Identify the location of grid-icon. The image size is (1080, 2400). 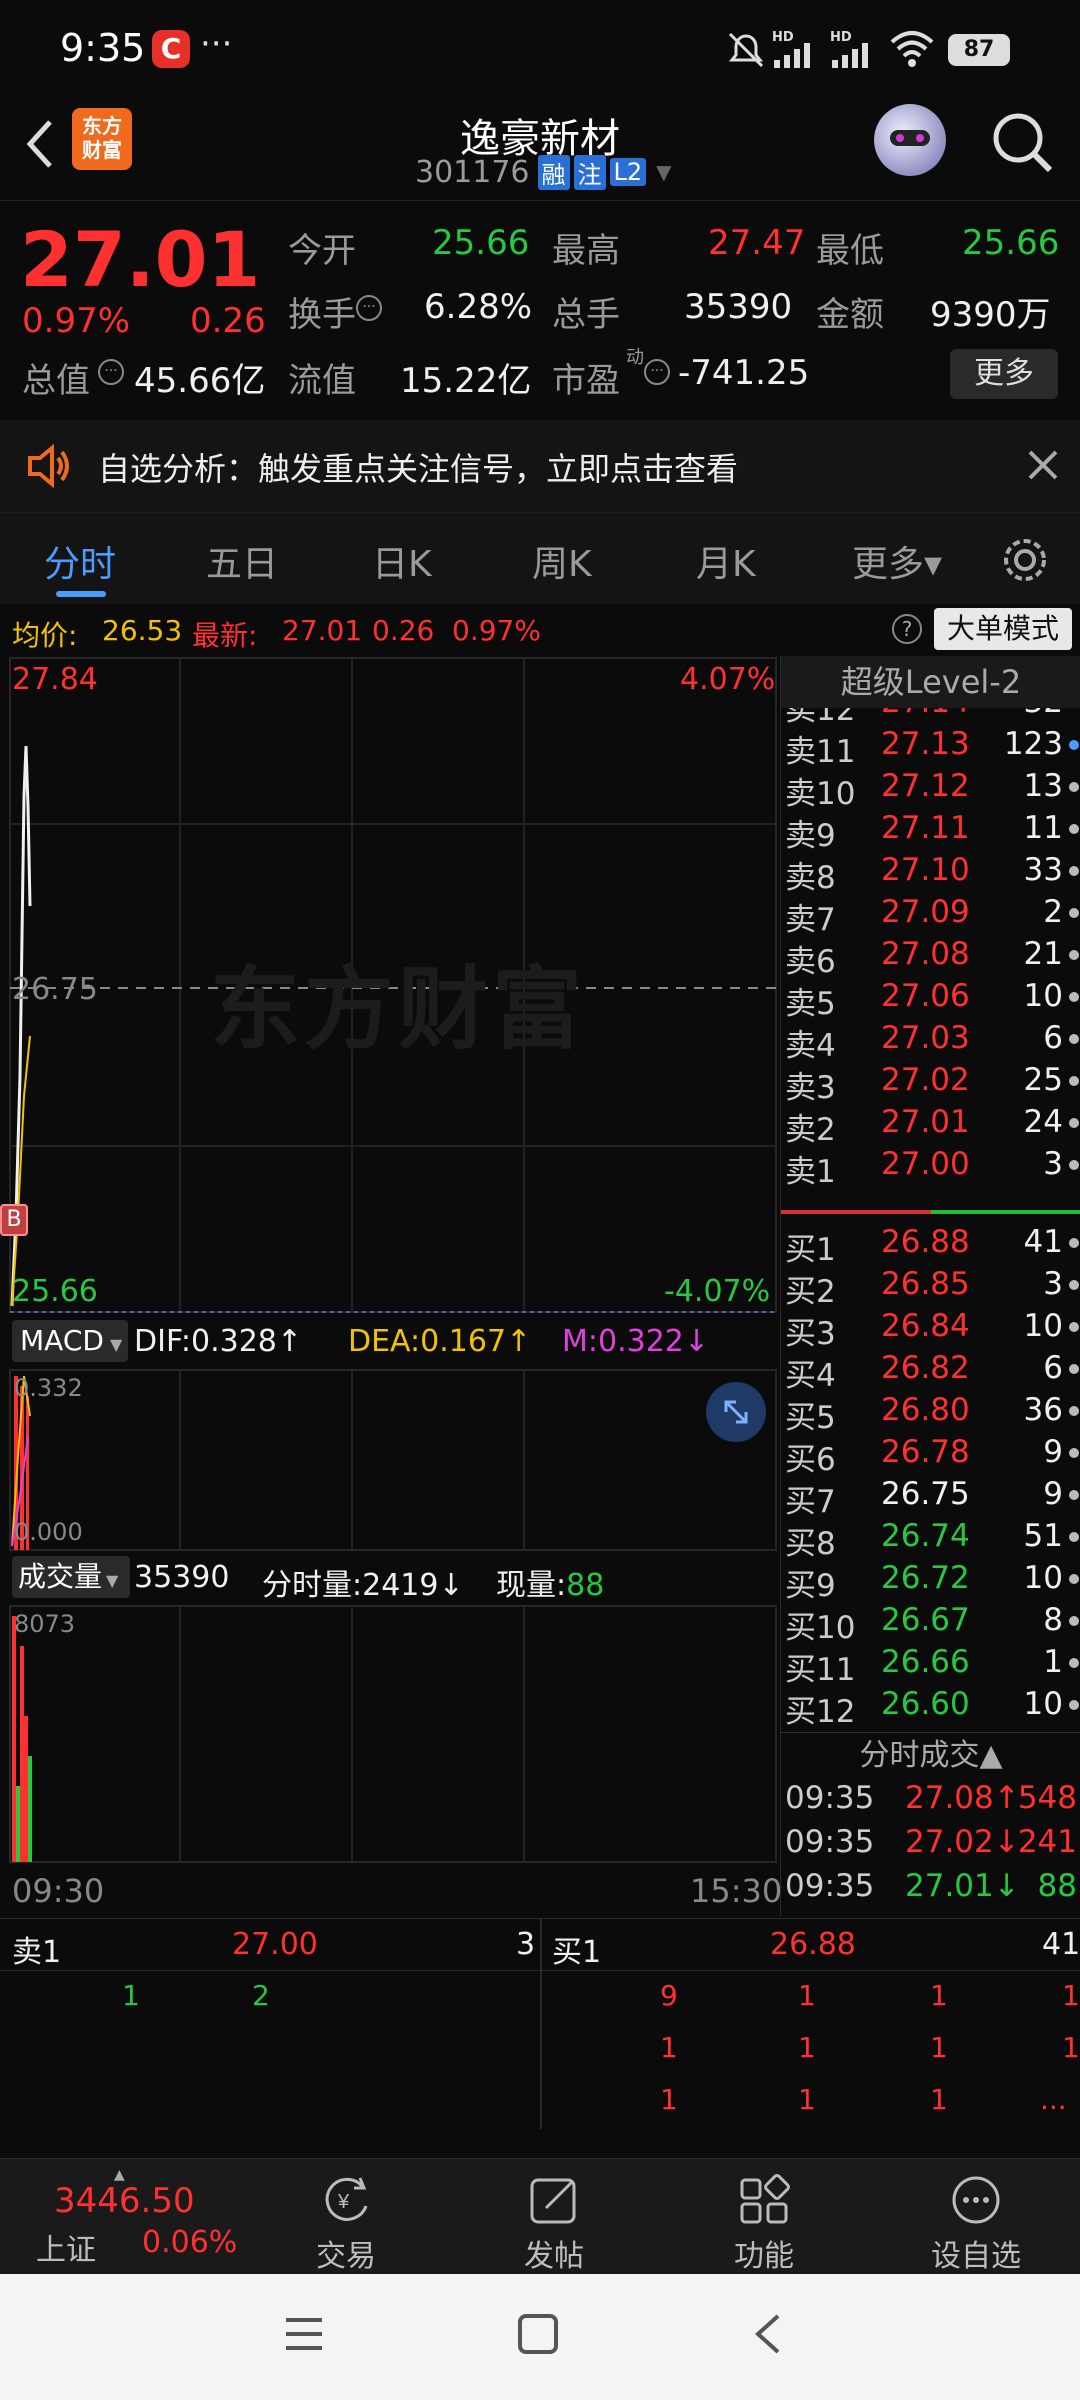
(765, 2199).